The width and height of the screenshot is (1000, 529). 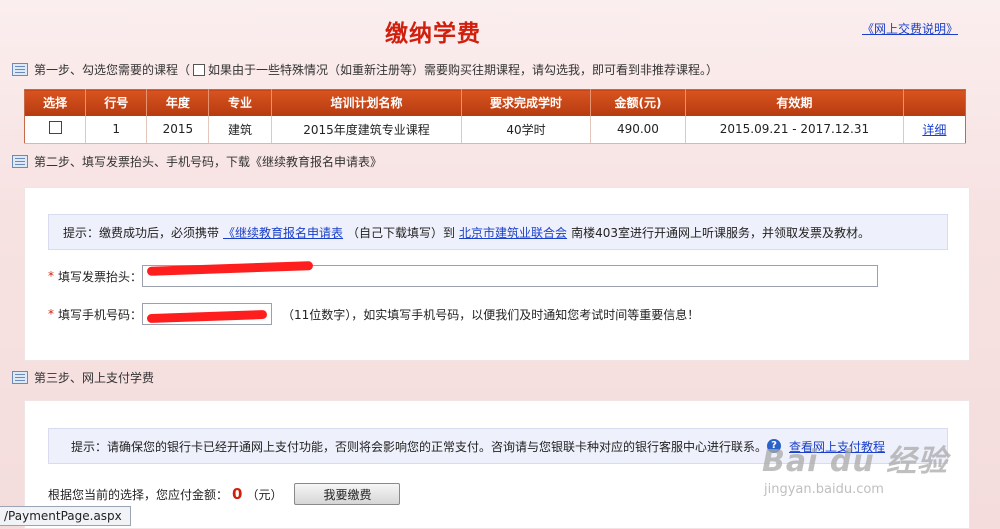 I want to click on col-header-hours: 要求完成学时, so click(x=526, y=102).